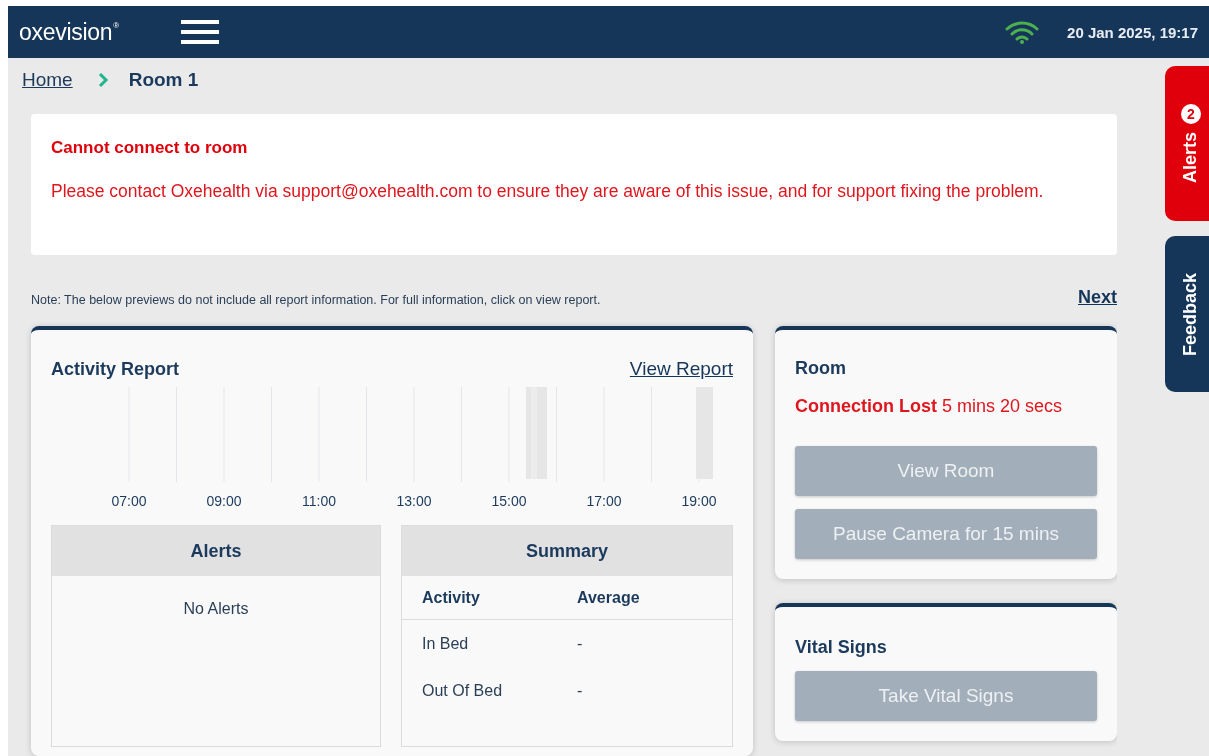 The image size is (1209, 756). I want to click on date-time: 20 Jan 2025, 19:17, so click(1132, 32).